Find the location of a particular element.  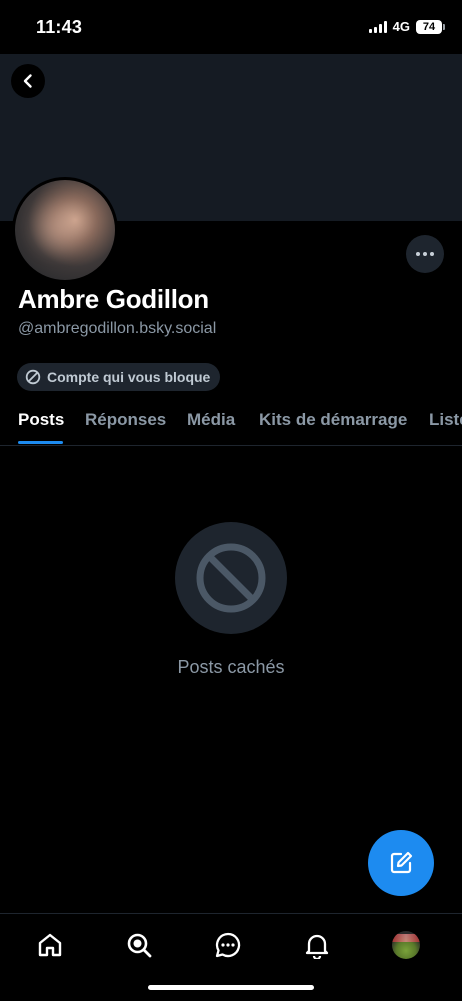

compose-button is located at coordinates (401, 863).